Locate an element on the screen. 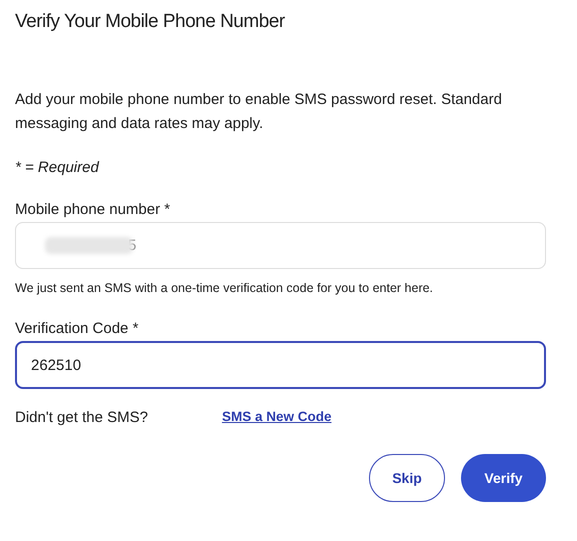 This screenshot has height=541, width=577. required-note: * = Required is located at coordinates (57, 167).